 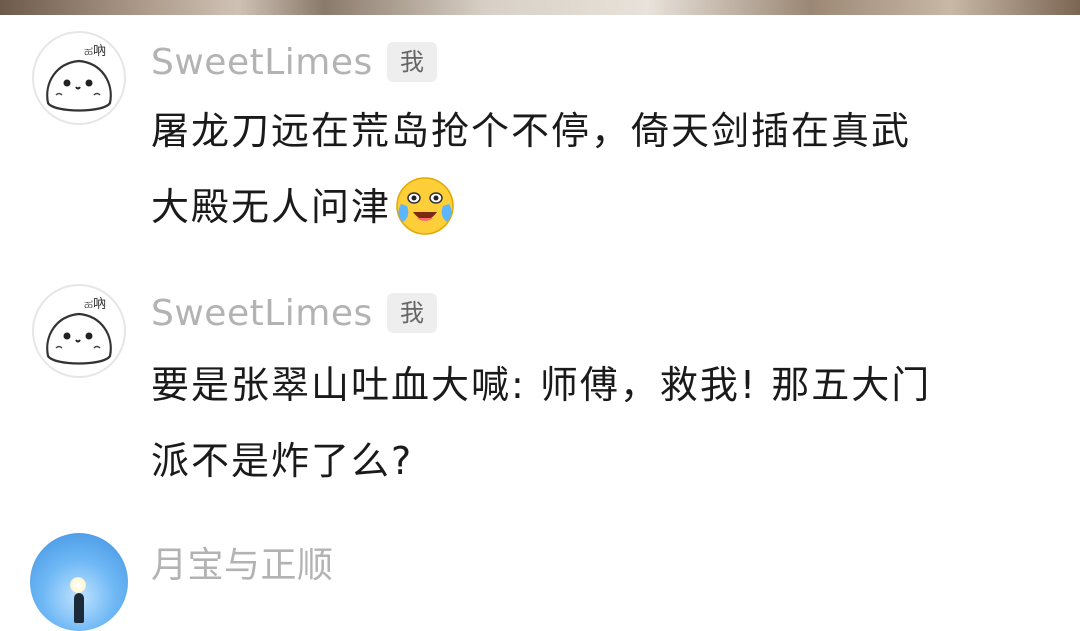 I want to click on user-avatar, so click(x=79, y=582).